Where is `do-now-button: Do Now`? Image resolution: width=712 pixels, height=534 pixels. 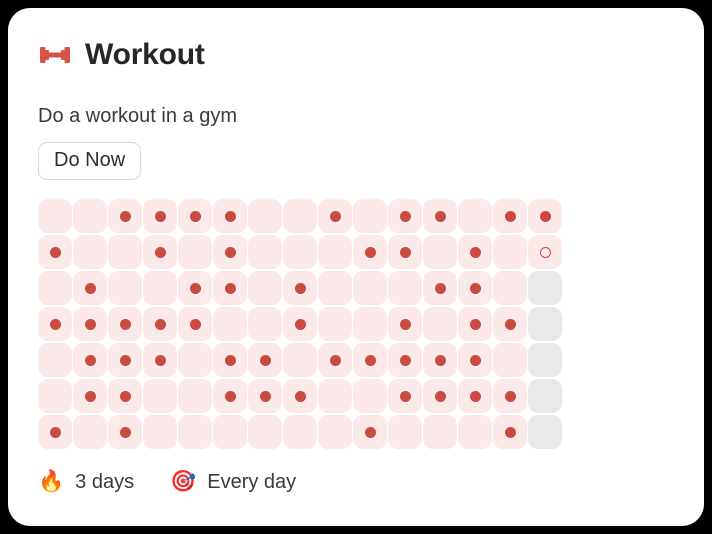 do-now-button: Do Now is located at coordinates (90, 161).